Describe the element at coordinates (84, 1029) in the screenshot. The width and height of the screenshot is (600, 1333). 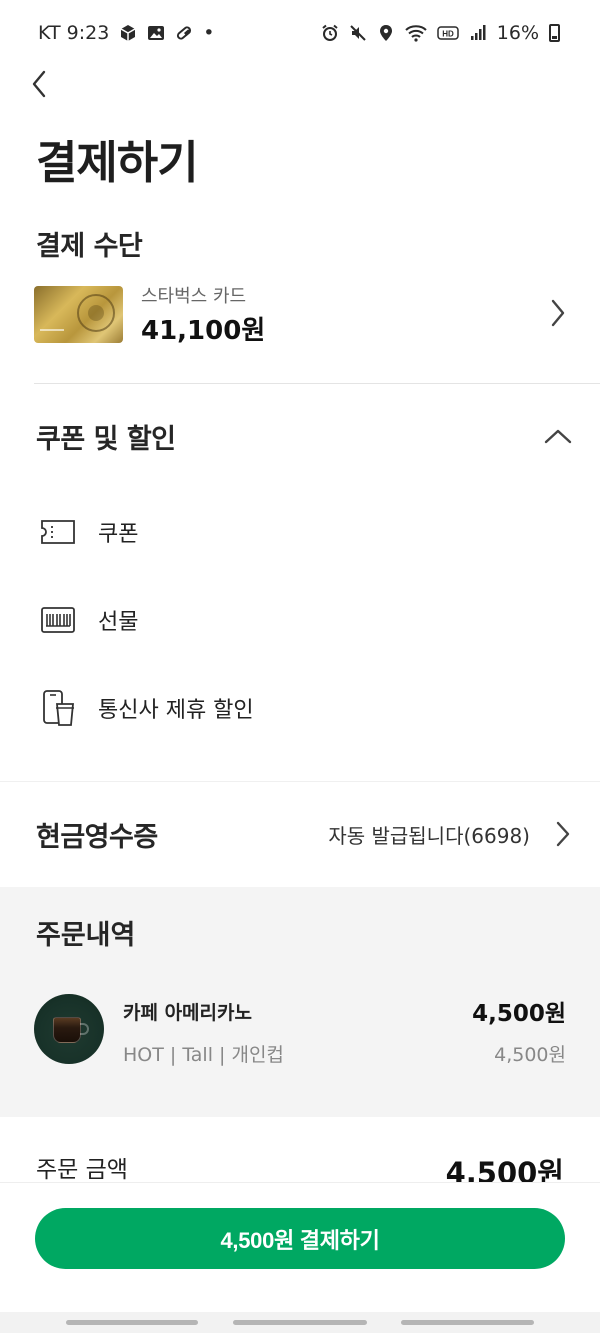
I see `cup-handle` at that location.